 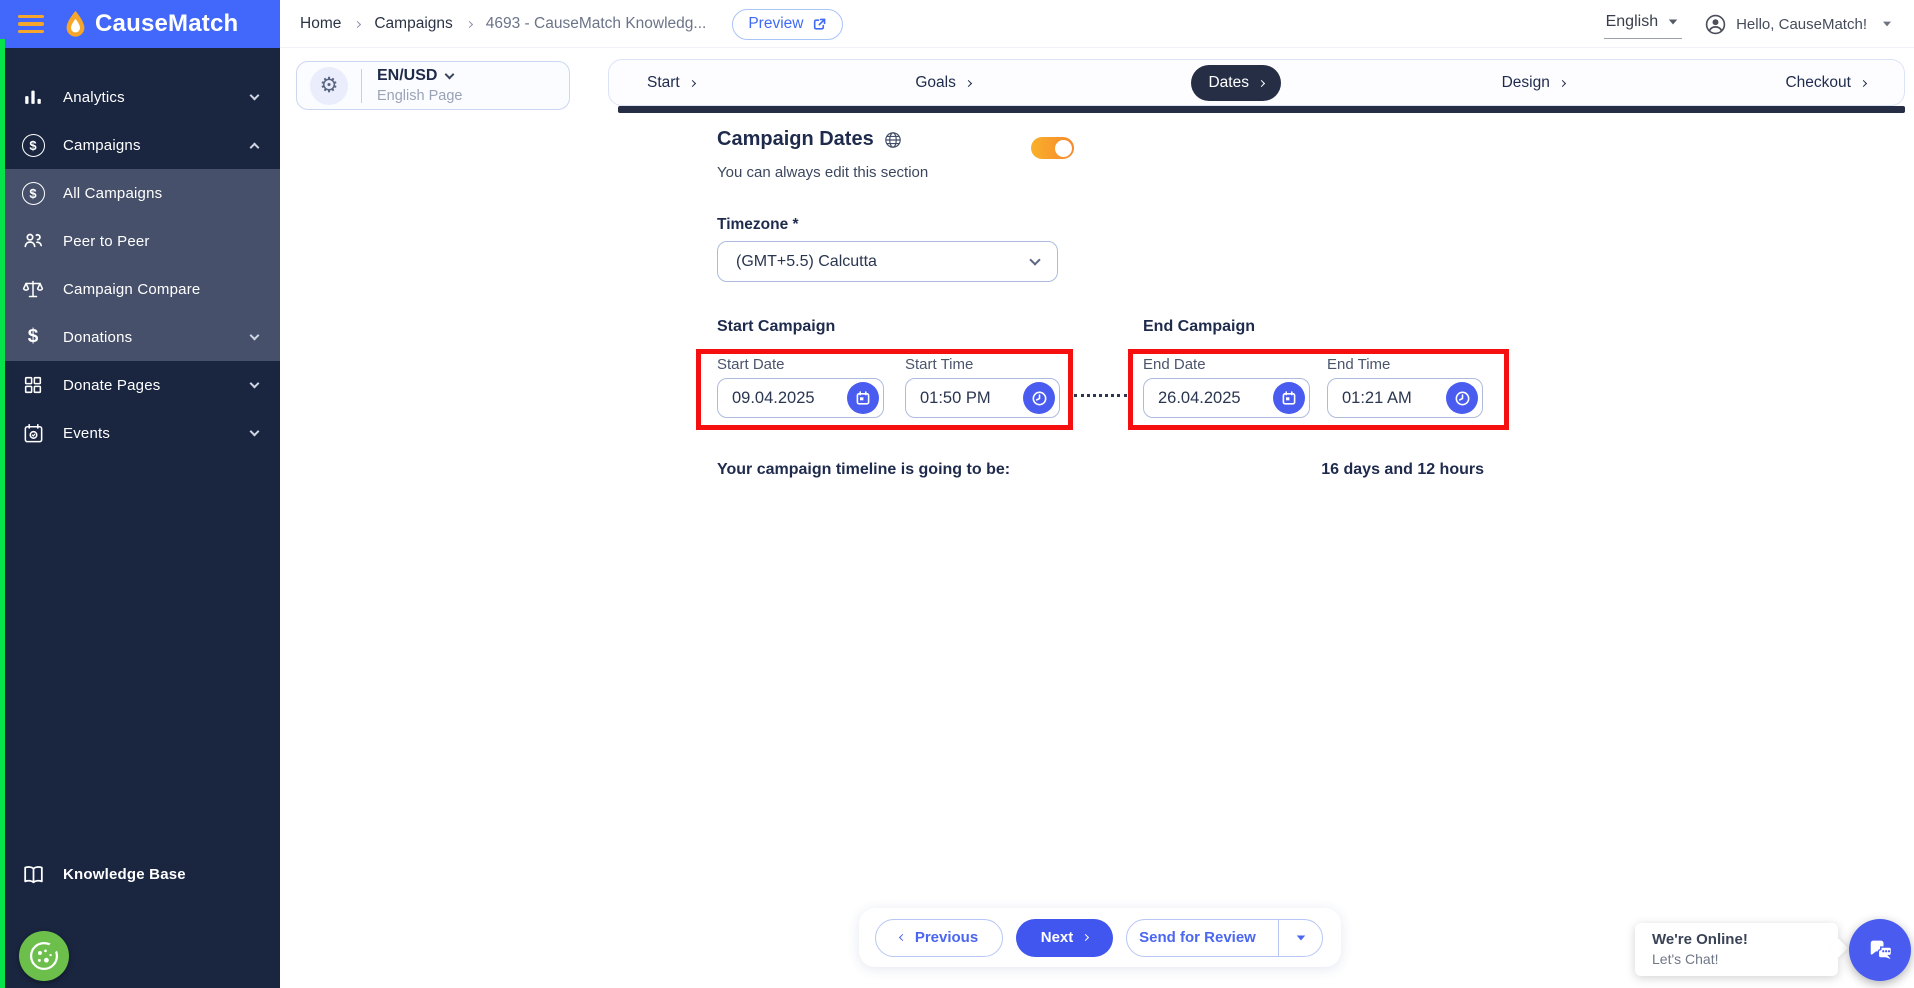 What do you see at coordinates (75, 24) in the screenshot?
I see `flame-icon` at bounding box center [75, 24].